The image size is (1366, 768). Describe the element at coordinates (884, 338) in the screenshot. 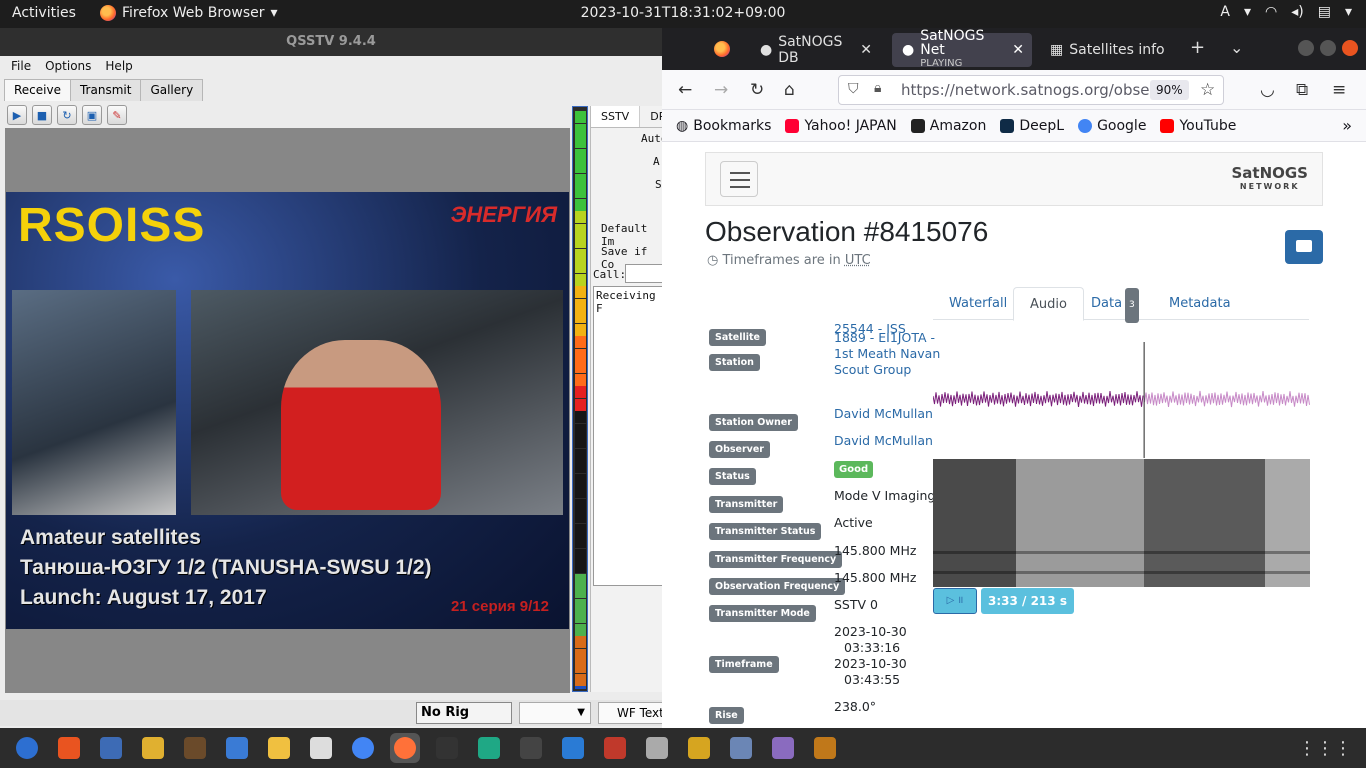

I see `meta-link: 1889 - EI1JOTA -` at that location.